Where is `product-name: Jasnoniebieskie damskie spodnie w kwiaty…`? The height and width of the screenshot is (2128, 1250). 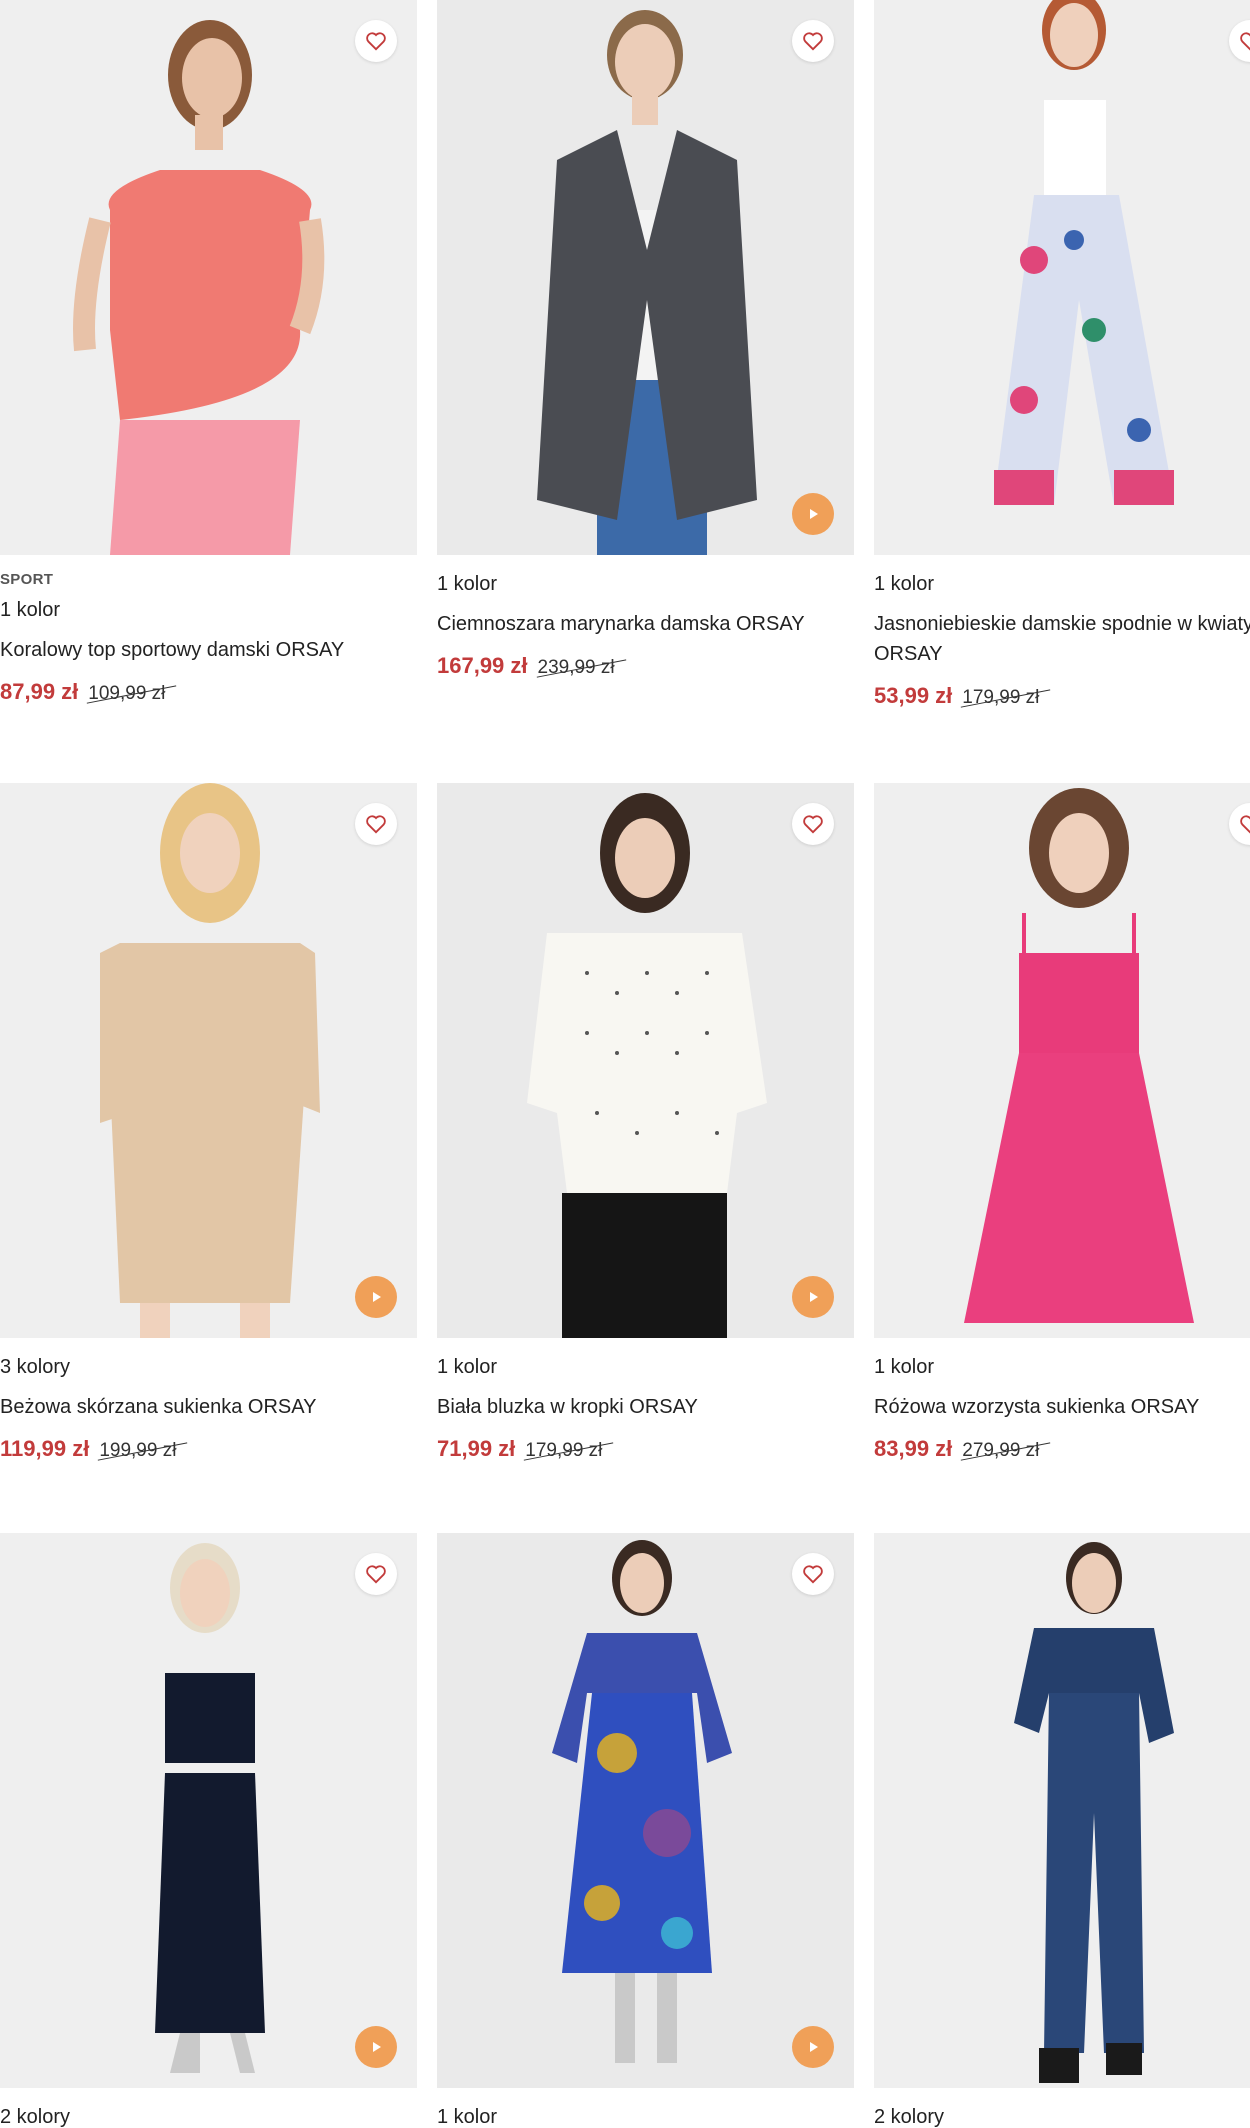 product-name: Jasnoniebieskie damskie spodnie w kwiaty… is located at coordinates (1062, 639).